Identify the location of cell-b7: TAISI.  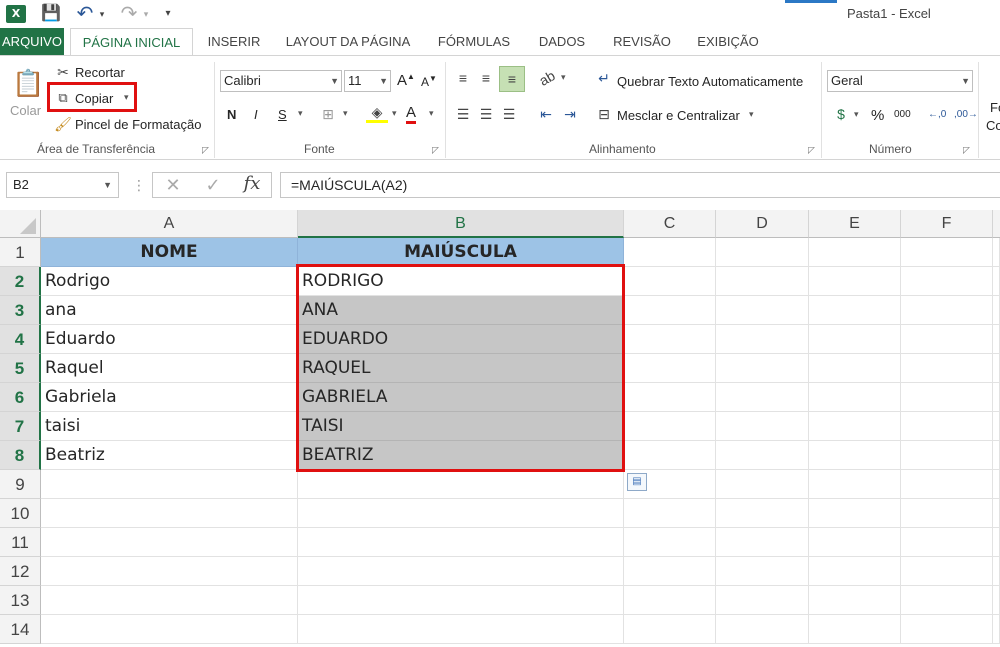
(461, 426).